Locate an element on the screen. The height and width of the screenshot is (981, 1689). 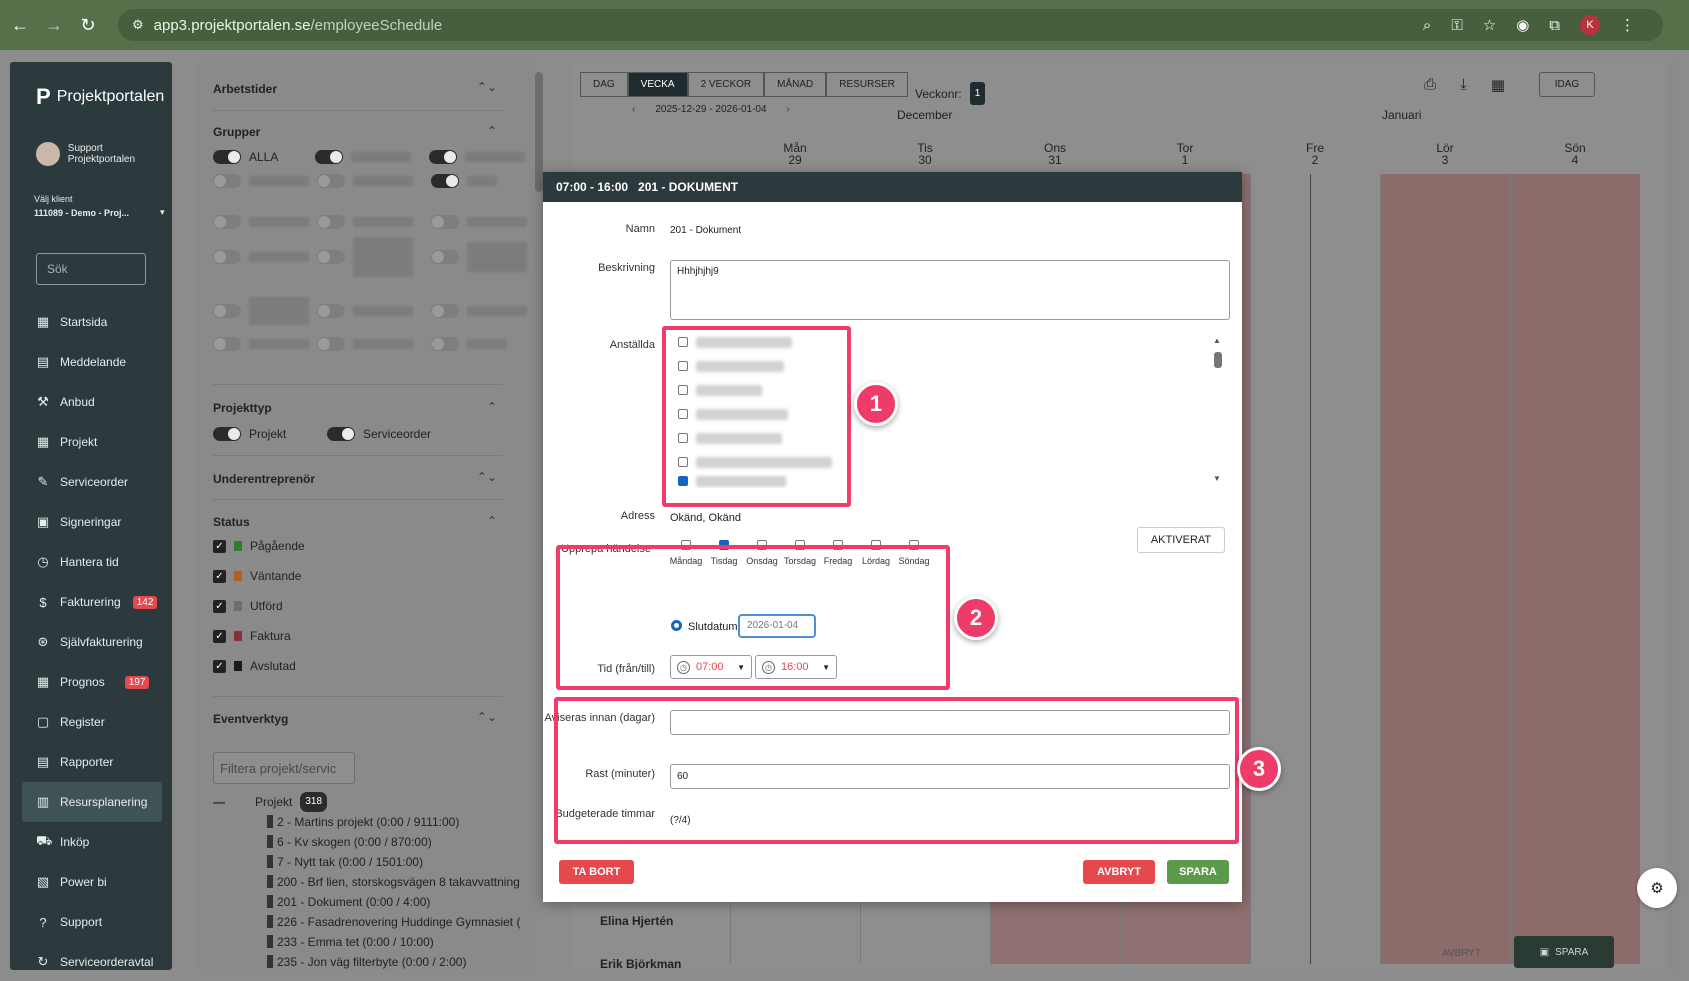
section-eventverktyg: Eventverktyg is located at coordinates (250, 719).